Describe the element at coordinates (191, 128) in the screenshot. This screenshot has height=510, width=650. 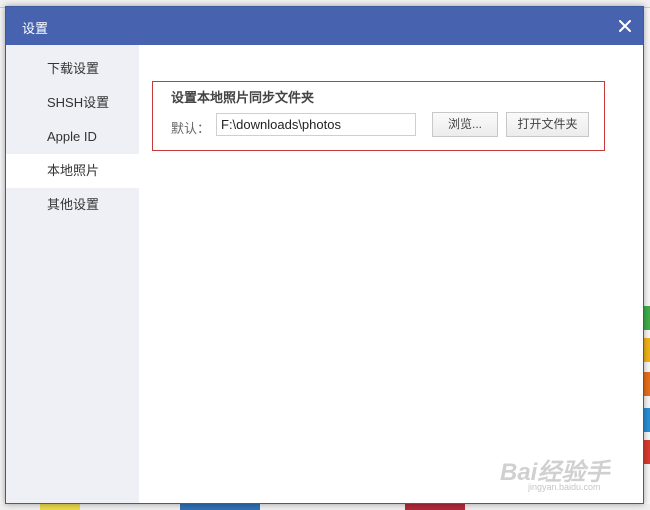
I see `default-path-label: 默认：` at that location.